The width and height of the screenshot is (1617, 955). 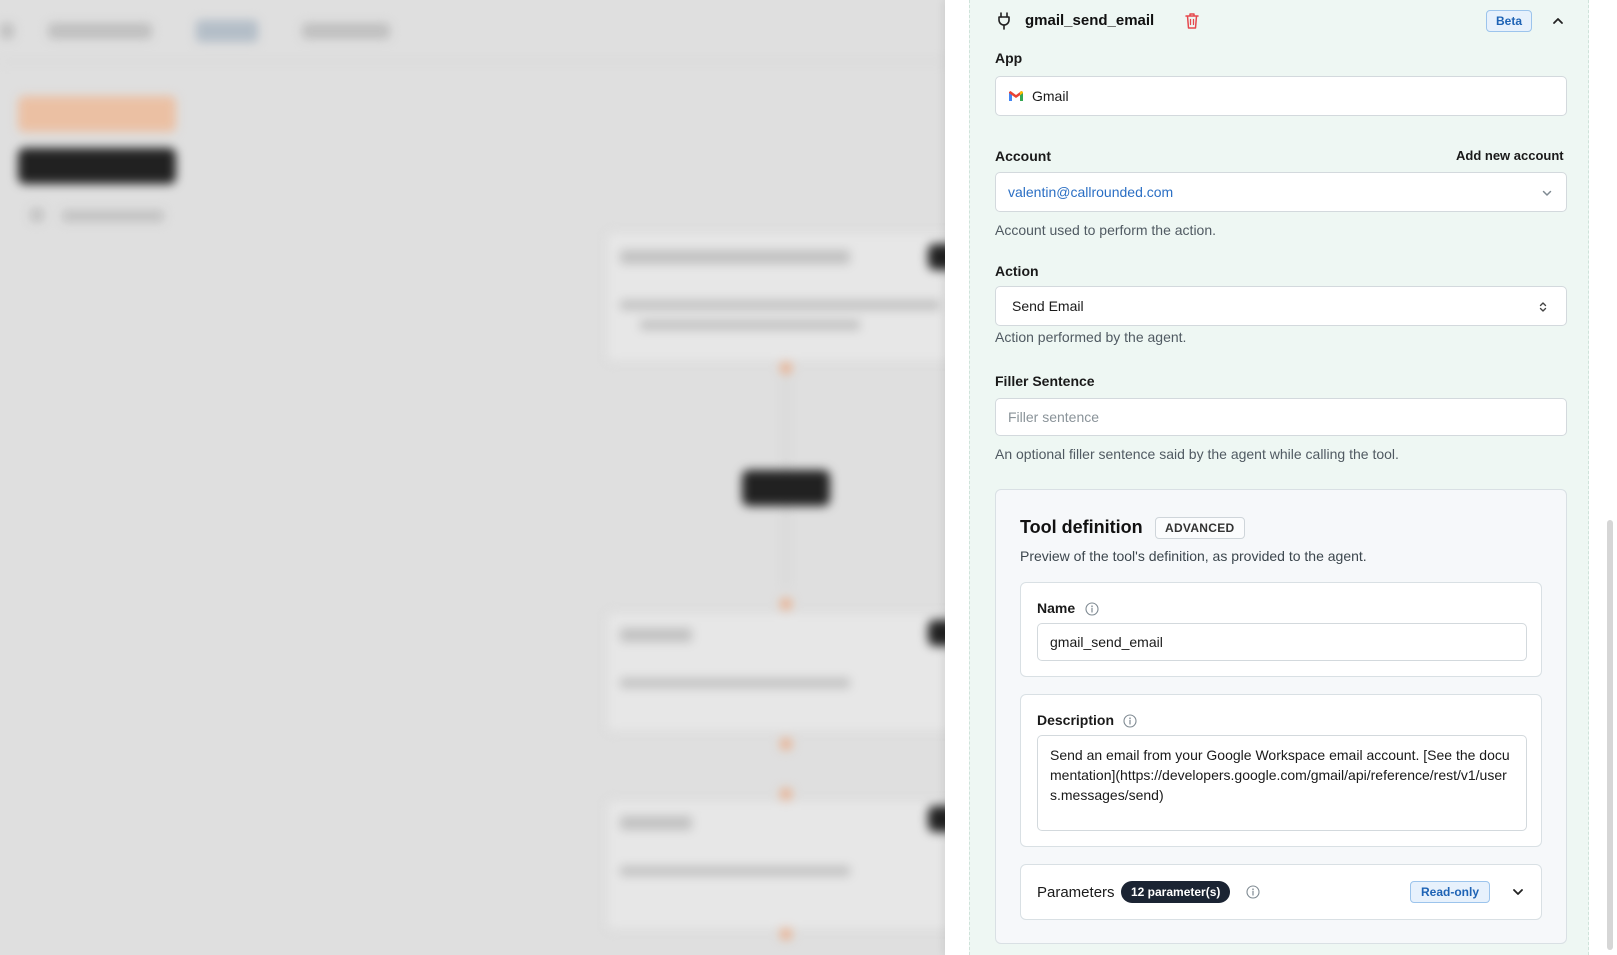 I want to click on tool-name-title: gmail_send_email, so click(x=1090, y=20).